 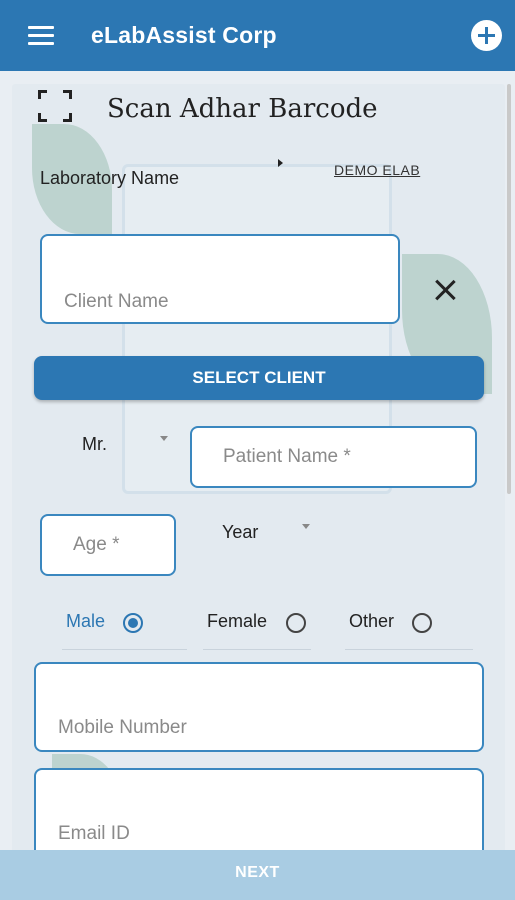 I want to click on gender-option-female: Female, so click(x=257, y=631).